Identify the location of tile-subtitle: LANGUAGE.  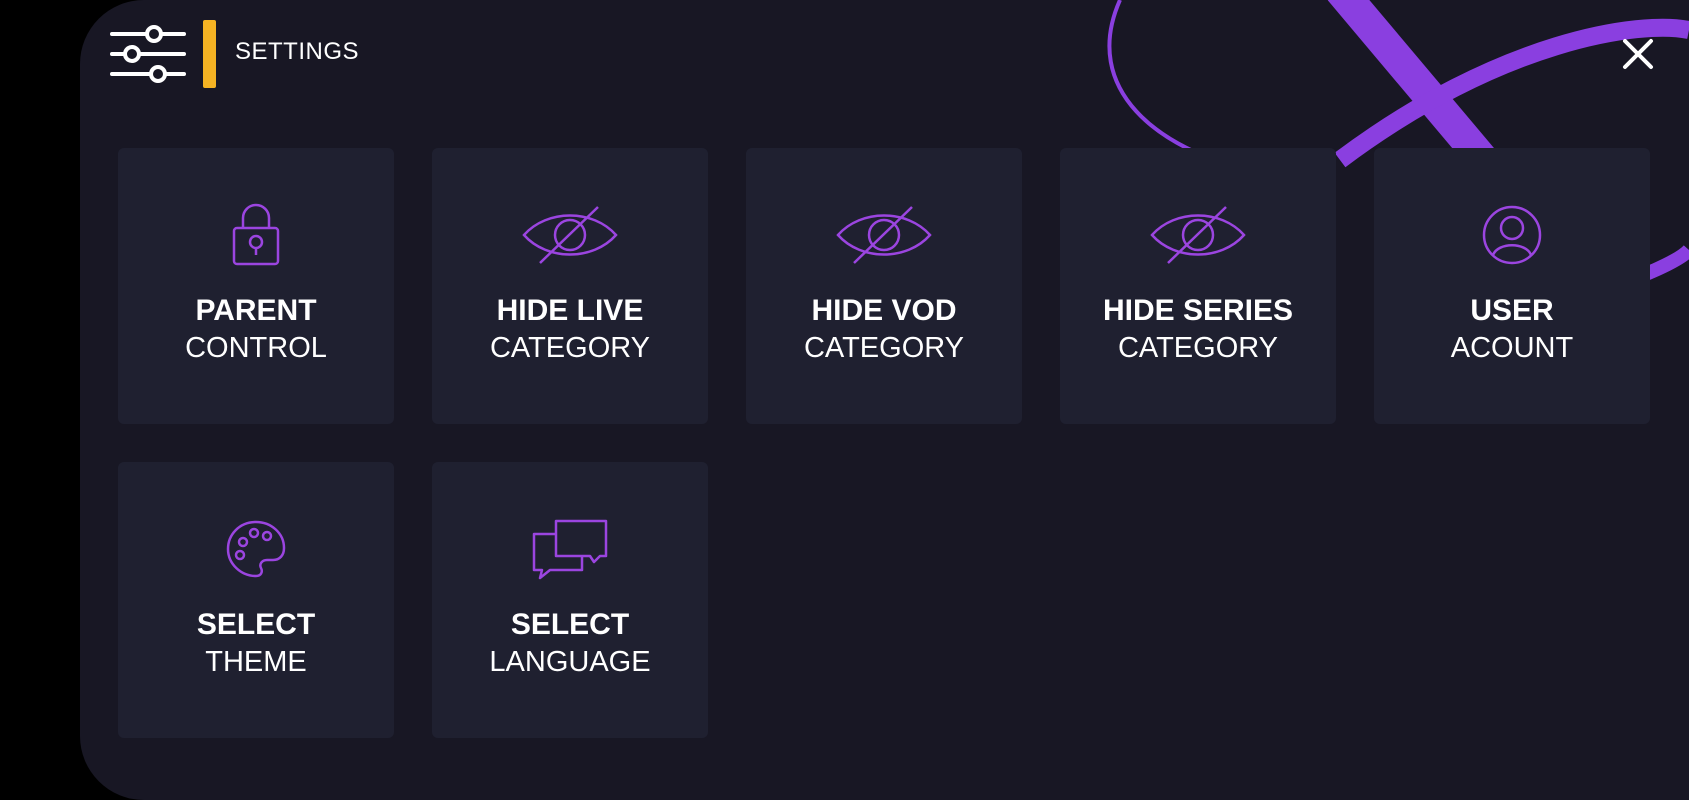
(570, 662).